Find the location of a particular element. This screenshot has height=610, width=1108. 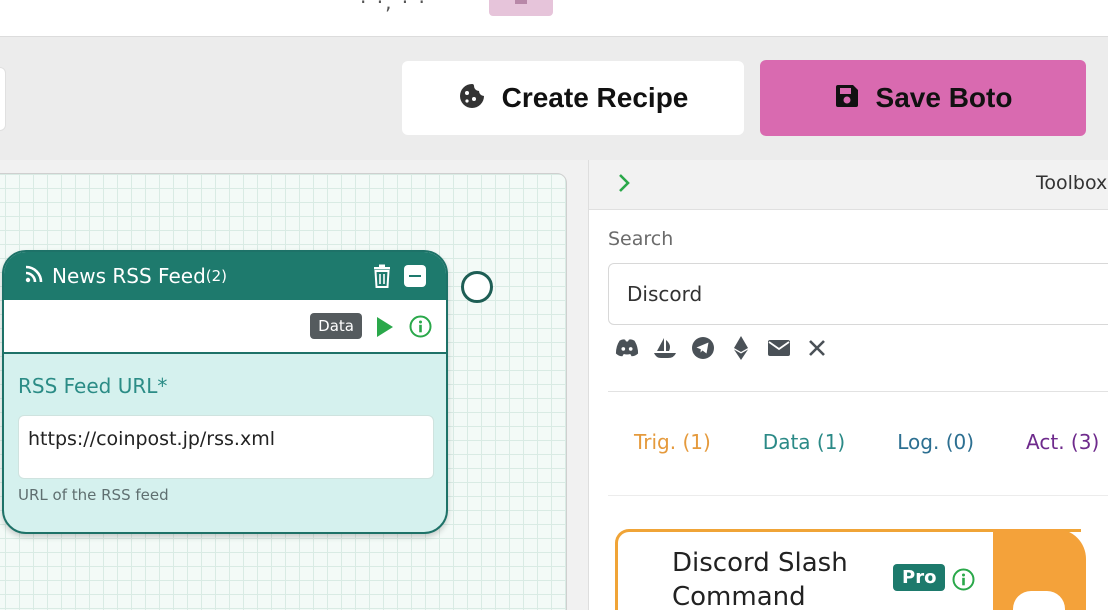

tabs-divider is located at coordinates (858, 495).